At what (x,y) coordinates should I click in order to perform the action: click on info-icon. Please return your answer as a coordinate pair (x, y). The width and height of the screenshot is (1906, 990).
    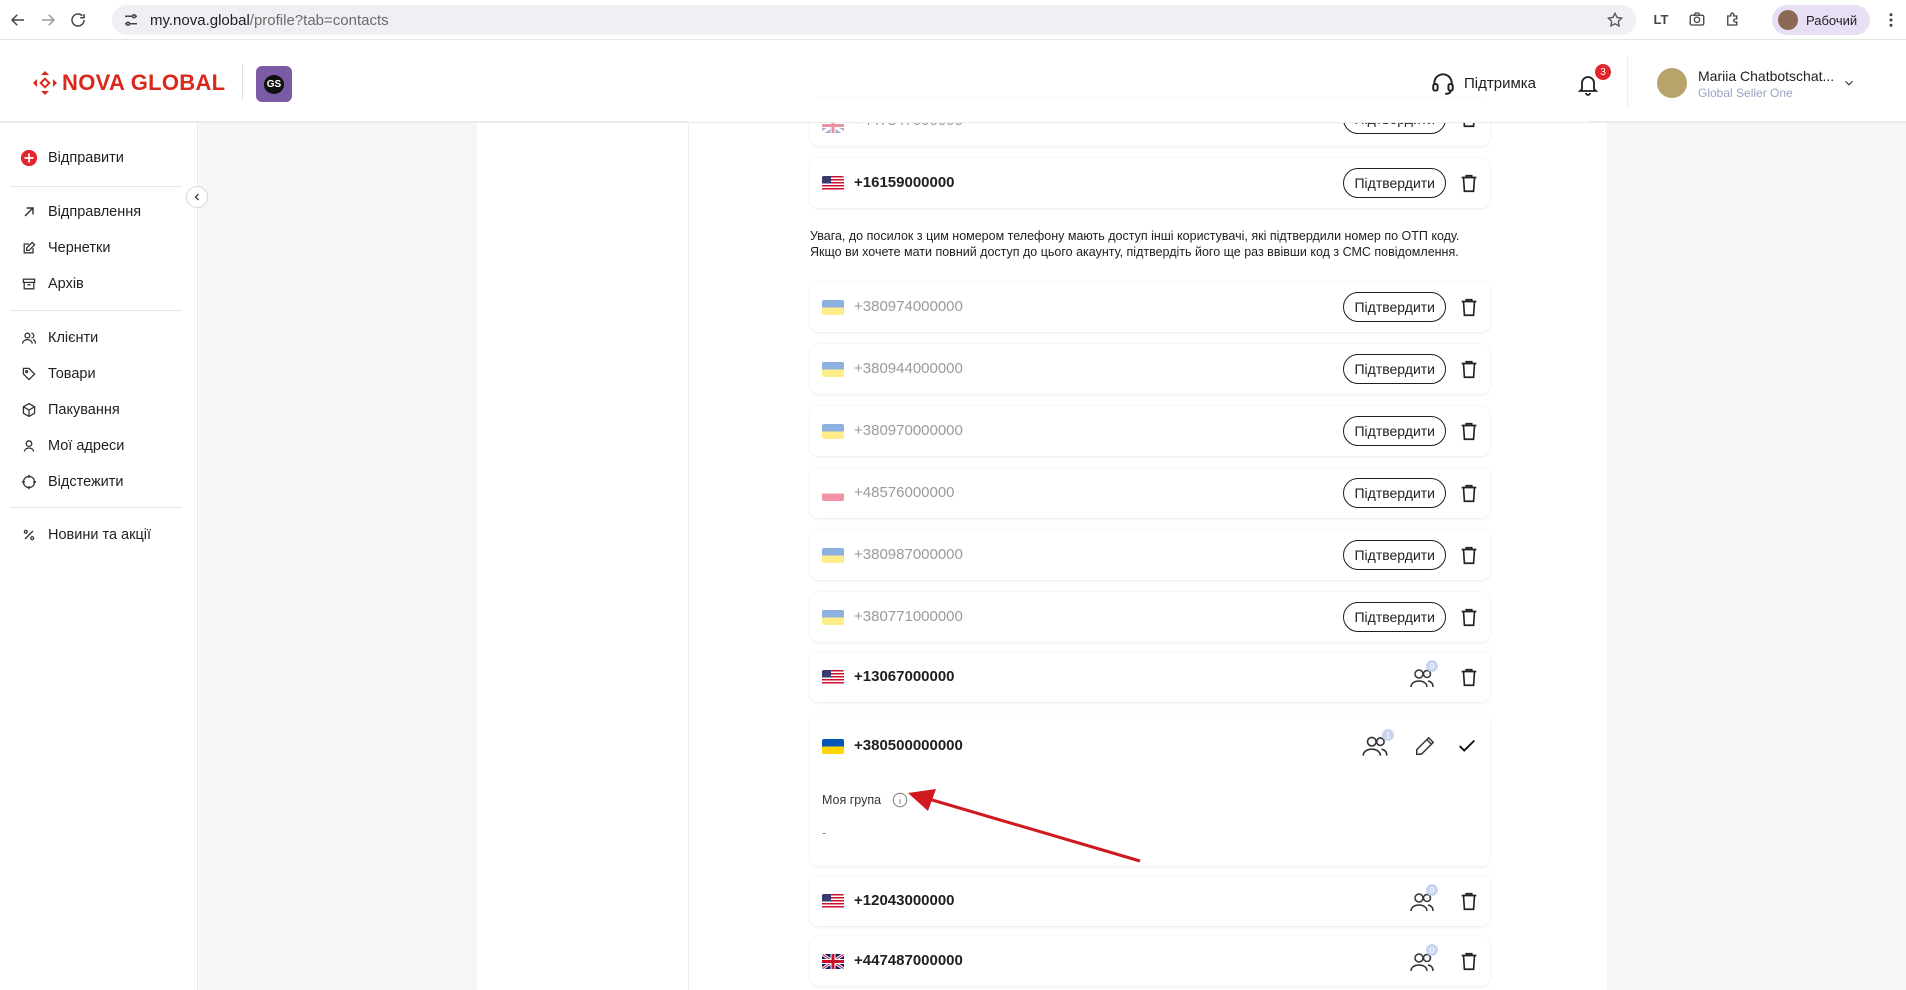
    Looking at the image, I should click on (900, 800).